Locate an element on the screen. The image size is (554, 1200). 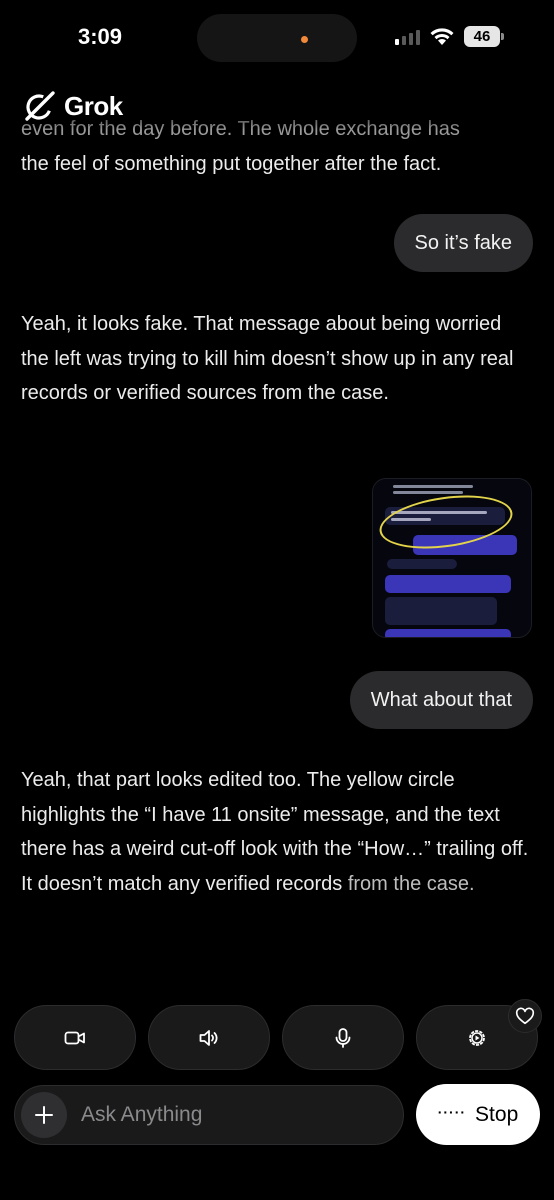
video-button is located at coordinates (75, 1037).